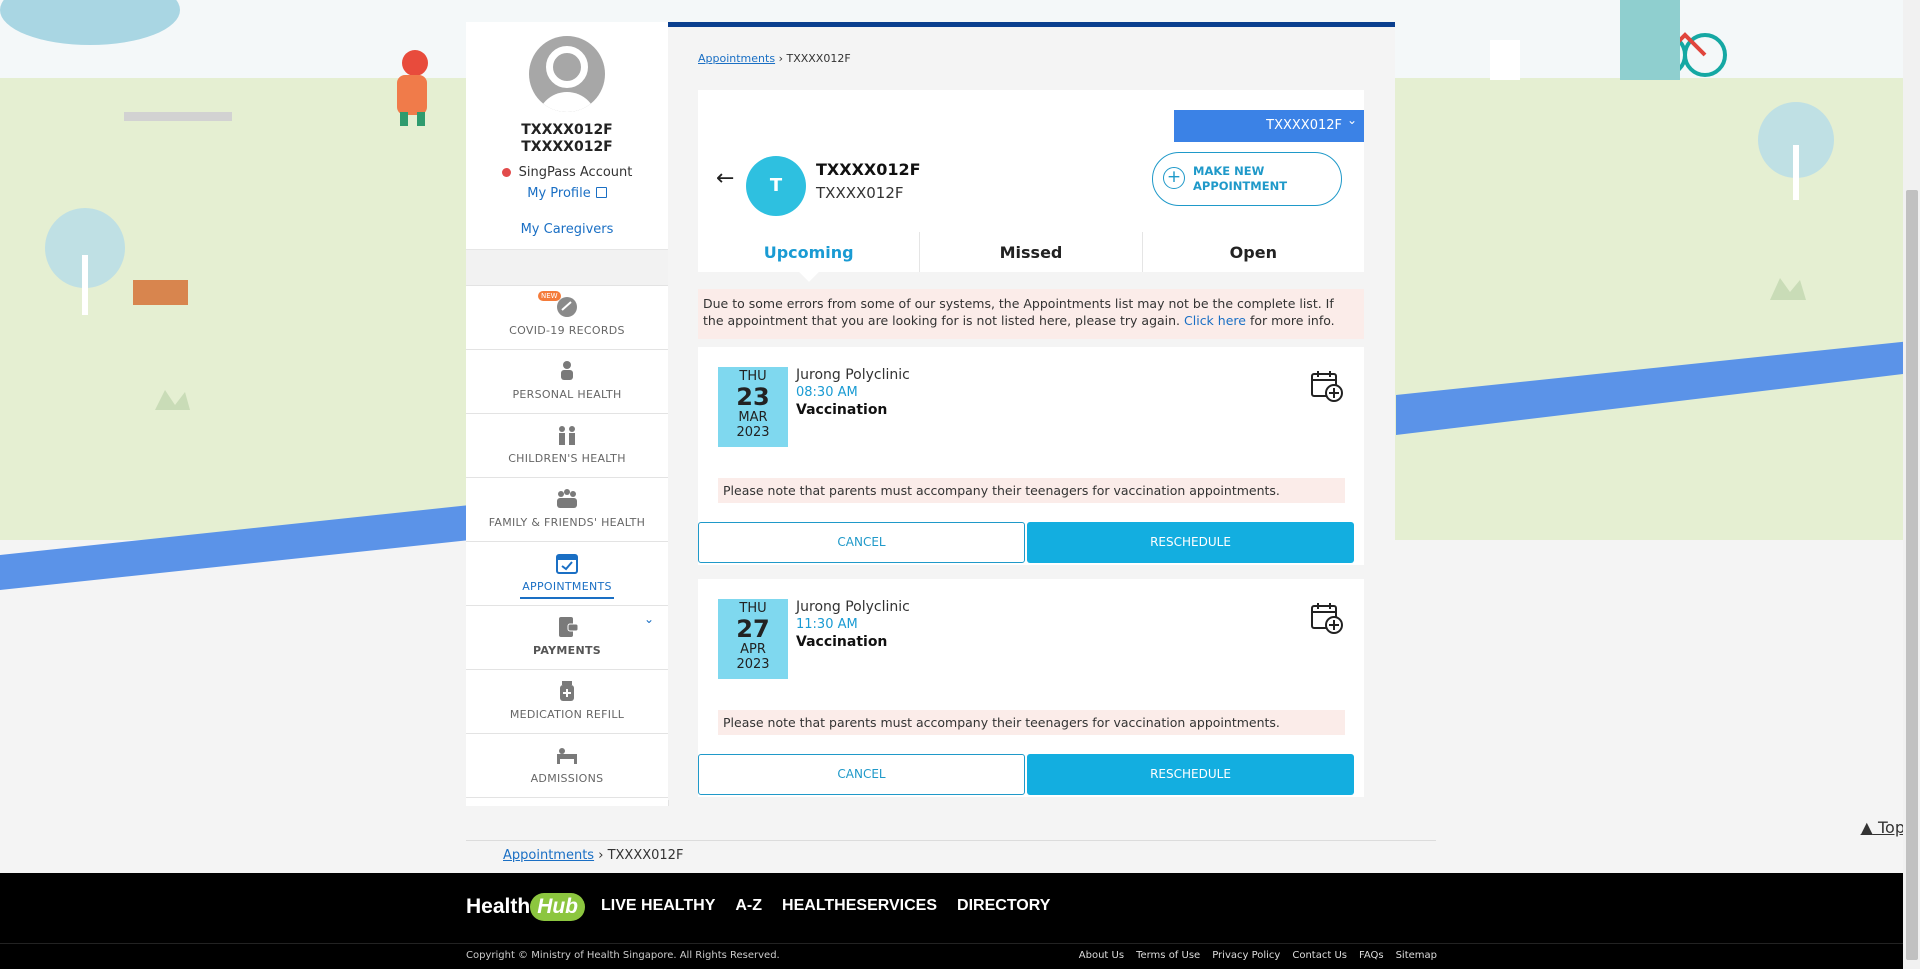 This screenshot has width=1920, height=969. Describe the element at coordinates (1101, 955) in the screenshot. I see `footer-link-about: About Us` at that location.